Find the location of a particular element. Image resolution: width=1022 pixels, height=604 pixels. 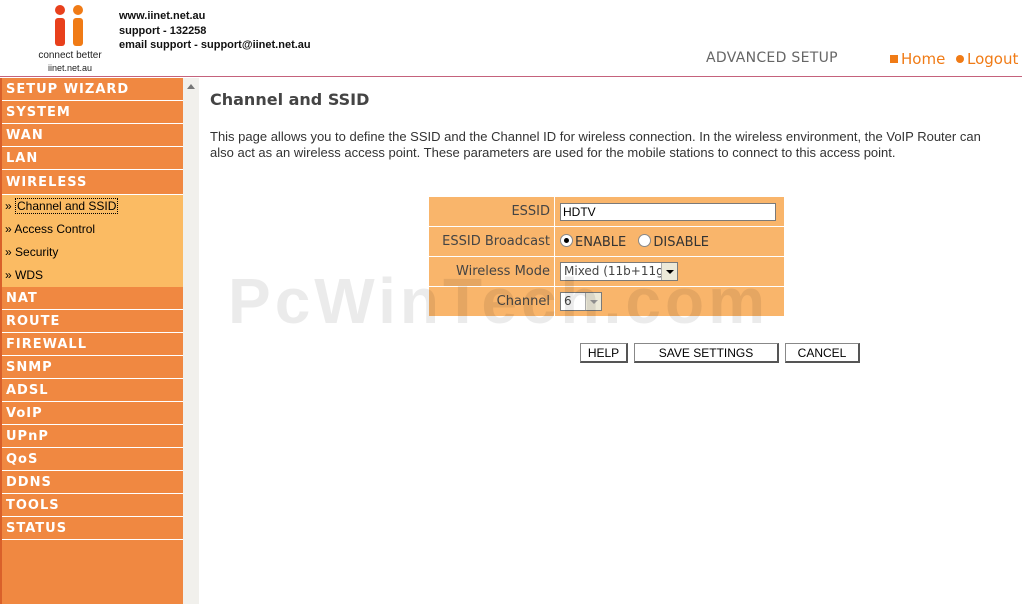

cancel-button: CANCEL is located at coordinates (822, 353).